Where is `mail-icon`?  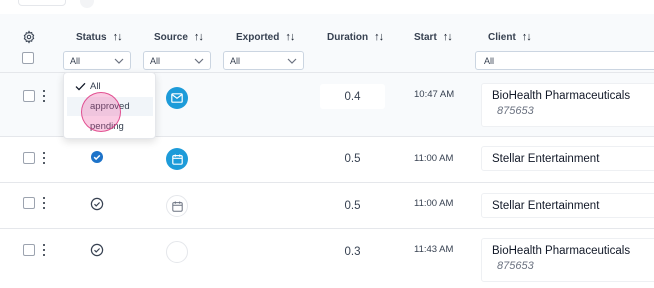
mail-icon is located at coordinates (177, 98).